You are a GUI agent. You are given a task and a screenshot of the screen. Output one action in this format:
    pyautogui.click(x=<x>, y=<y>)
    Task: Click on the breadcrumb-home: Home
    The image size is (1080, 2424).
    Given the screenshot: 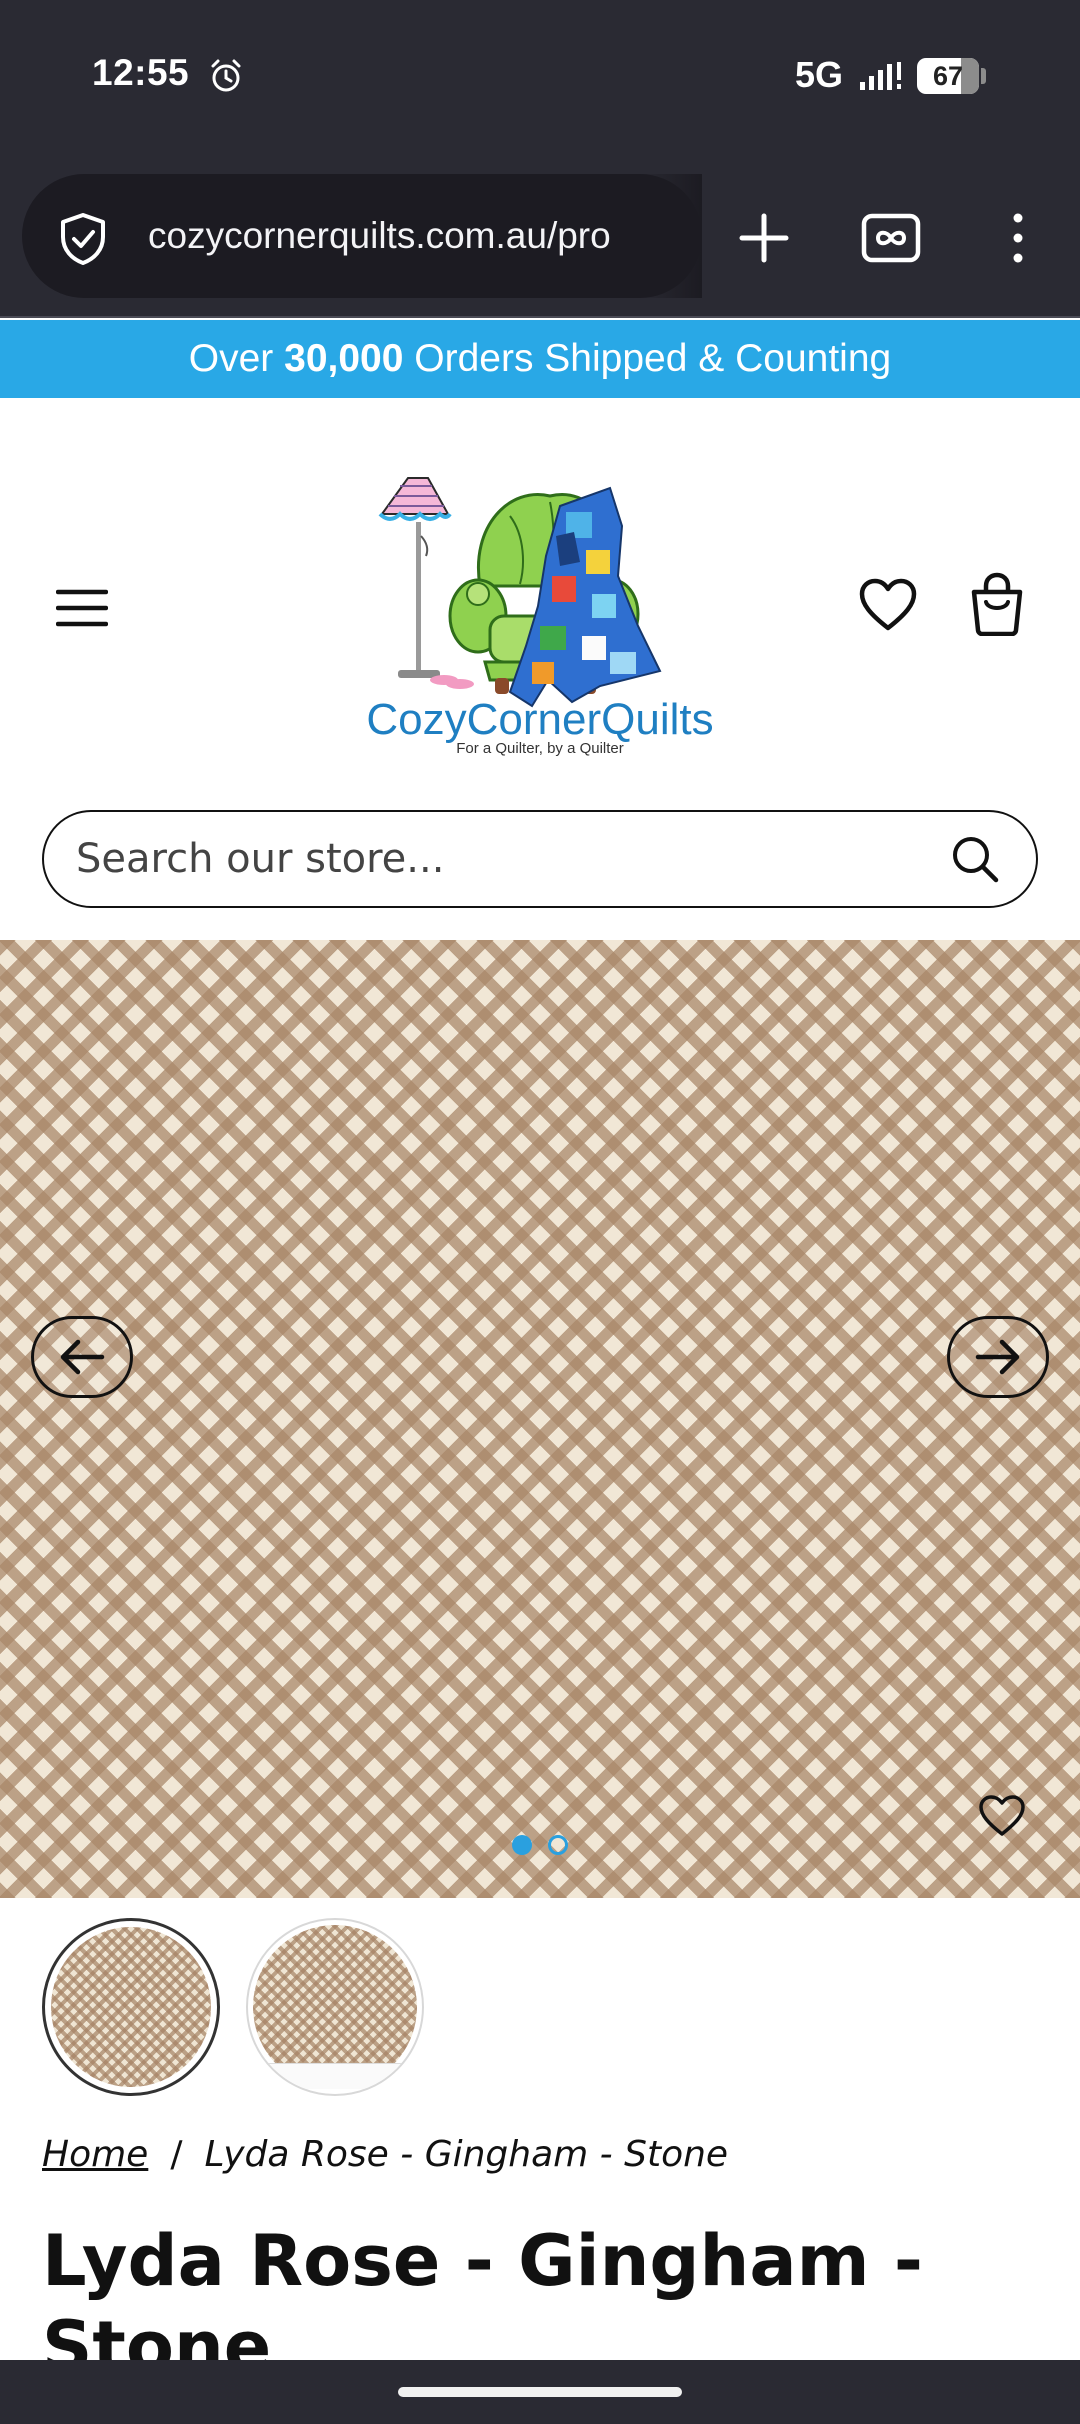 What is the action you would take?
    pyautogui.click(x=95, y=2154)
    